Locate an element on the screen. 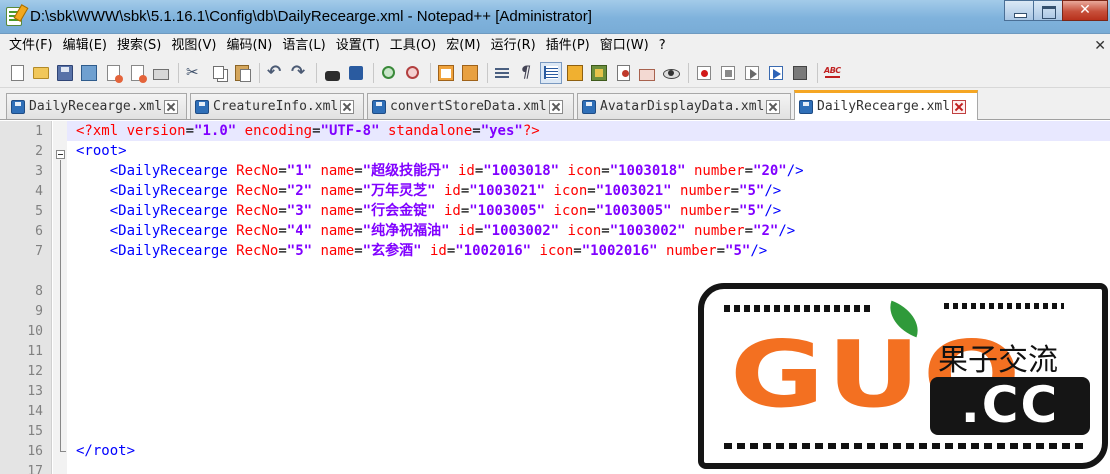 This screenshot has height=474, width=1110. cut-button is located at coordinates (194, 73).